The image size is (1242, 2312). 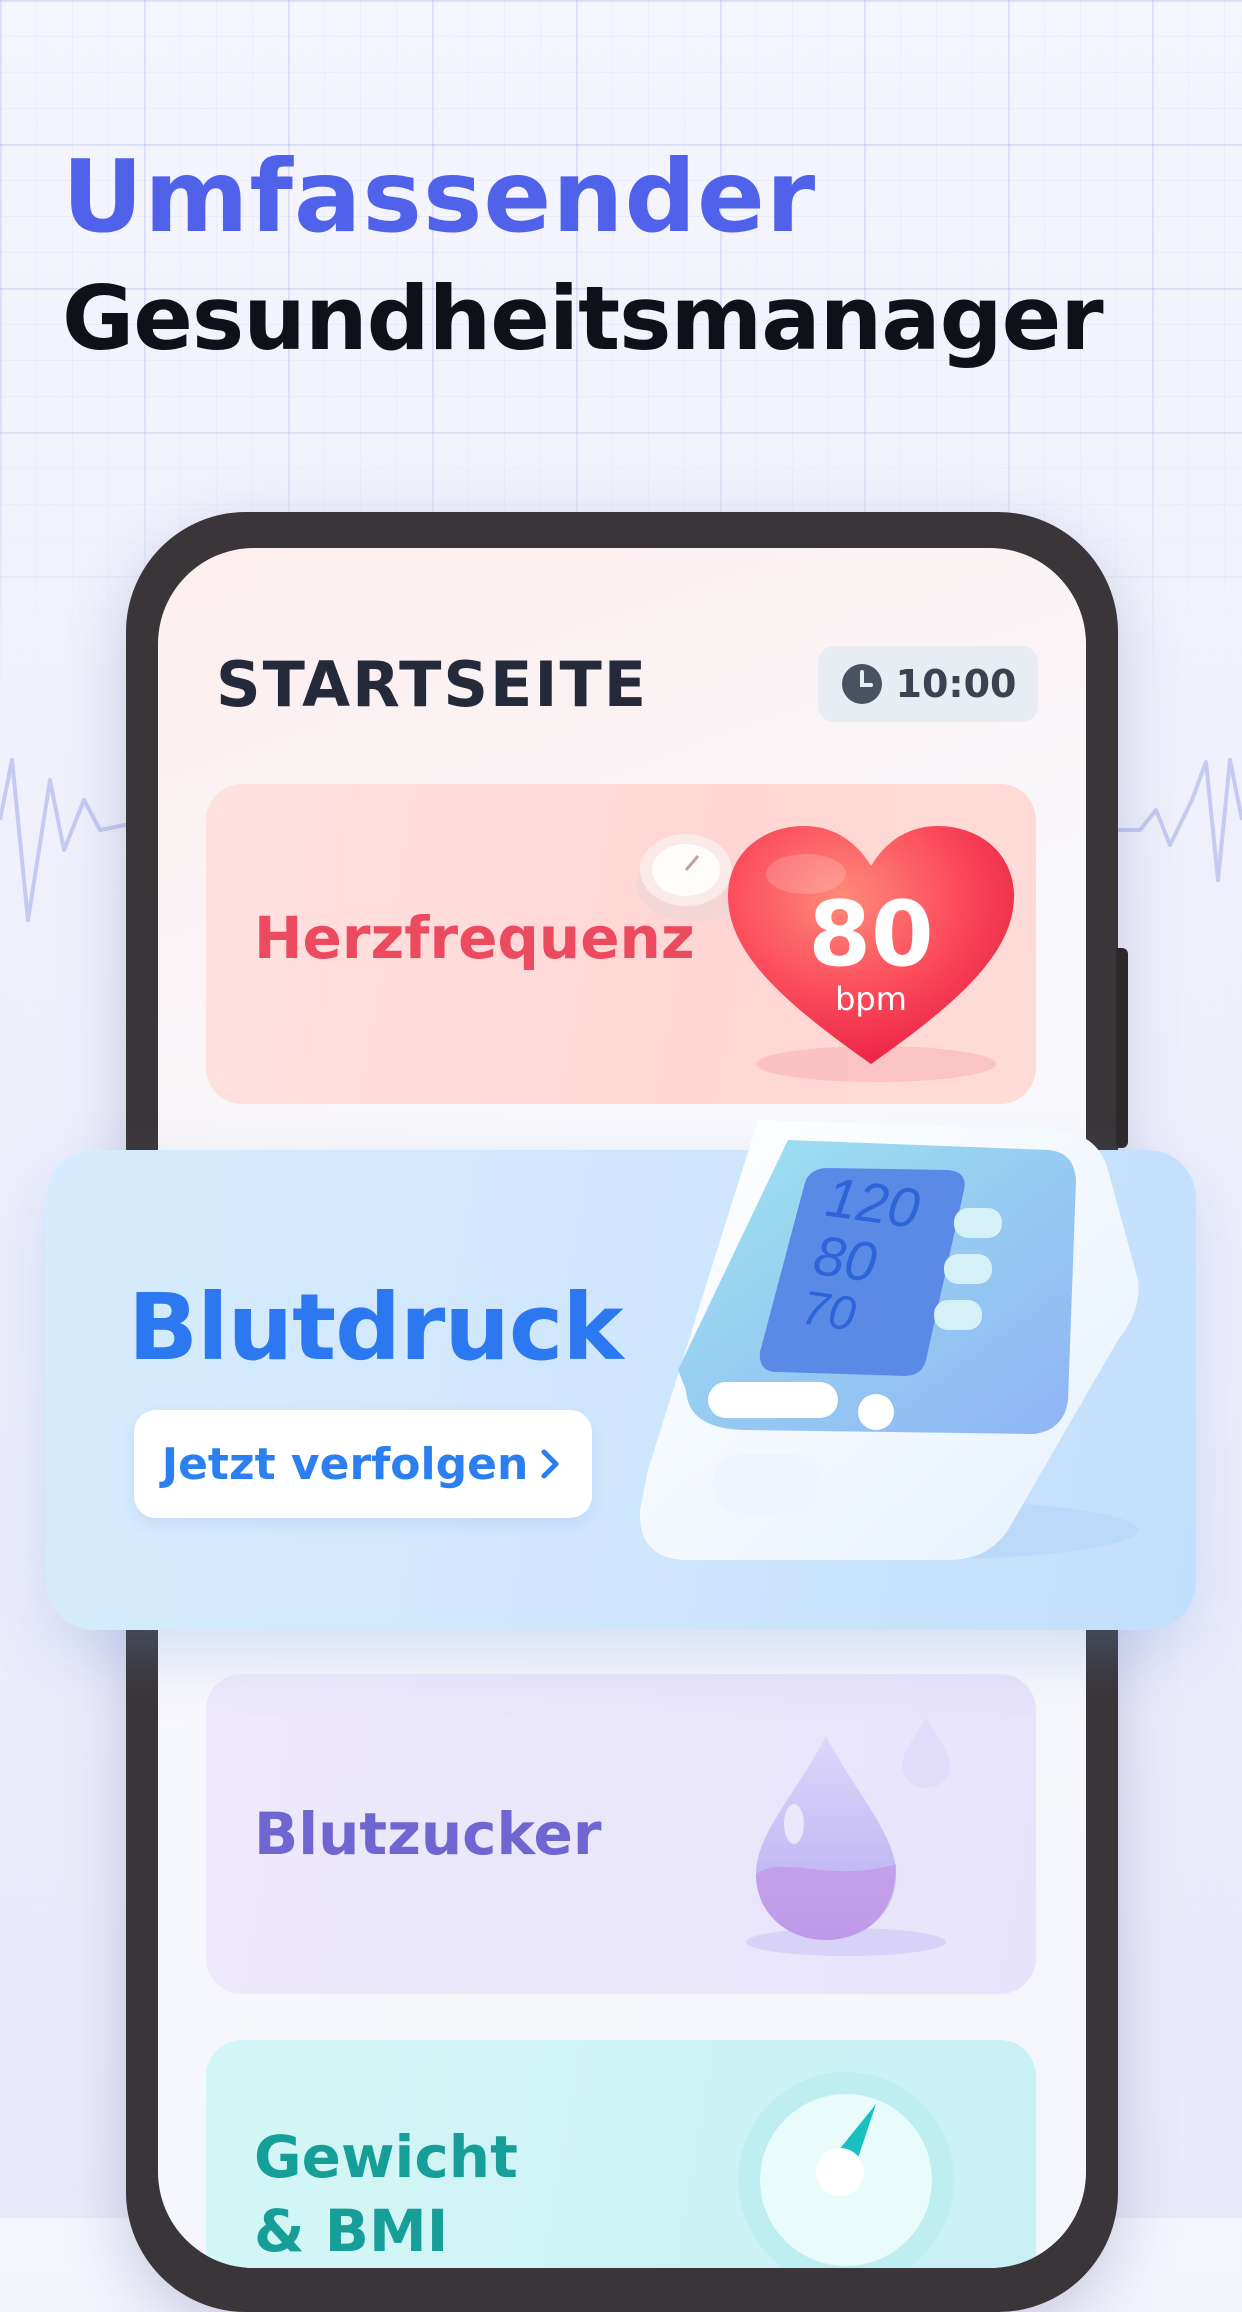 I want to click on heart-rate-badge: 80 bpm, so click(x=876, y=959).